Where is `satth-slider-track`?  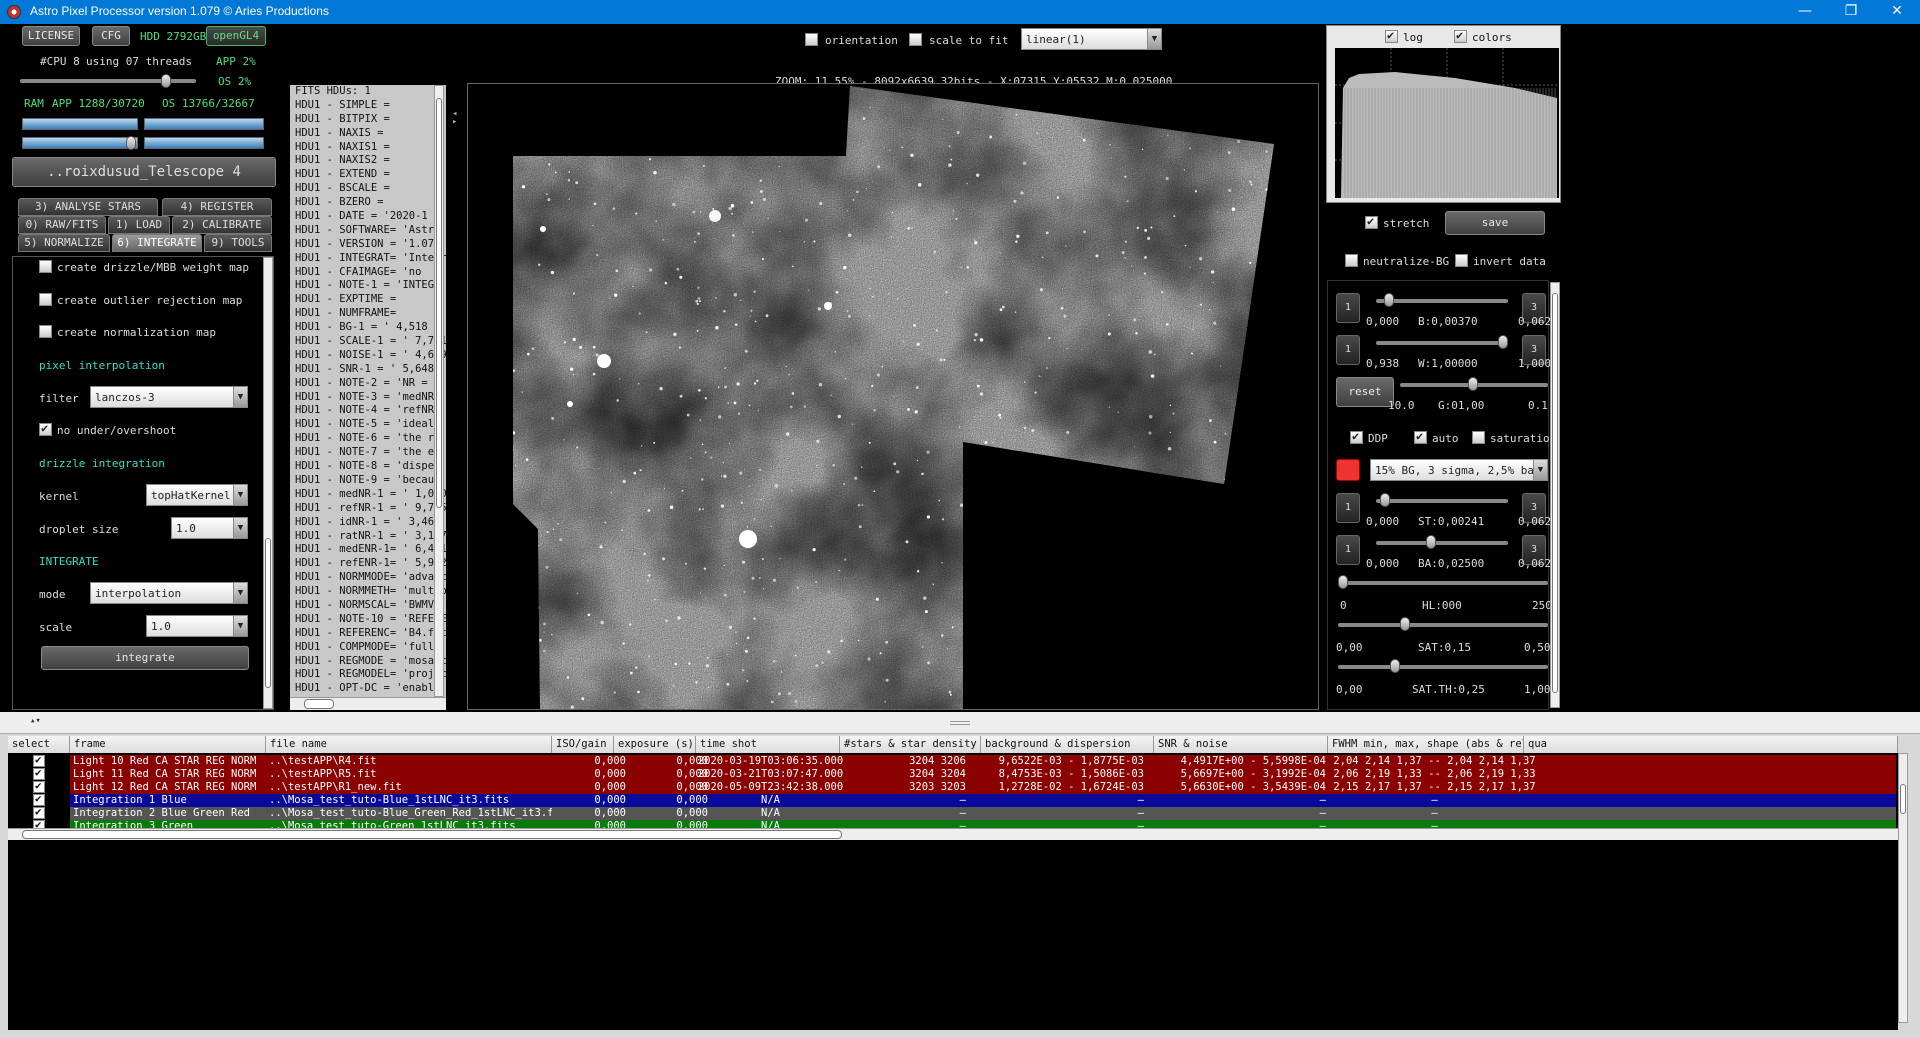 satth-slider-track is located at coordinates (1443, 667).